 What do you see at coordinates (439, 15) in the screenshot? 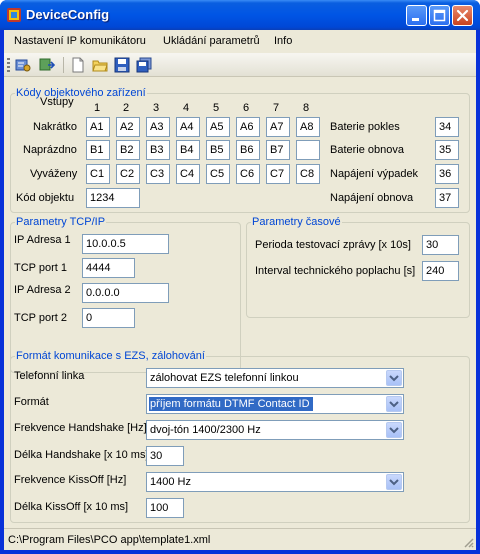
I see `maximize-button` at bounding box center [439, 15].